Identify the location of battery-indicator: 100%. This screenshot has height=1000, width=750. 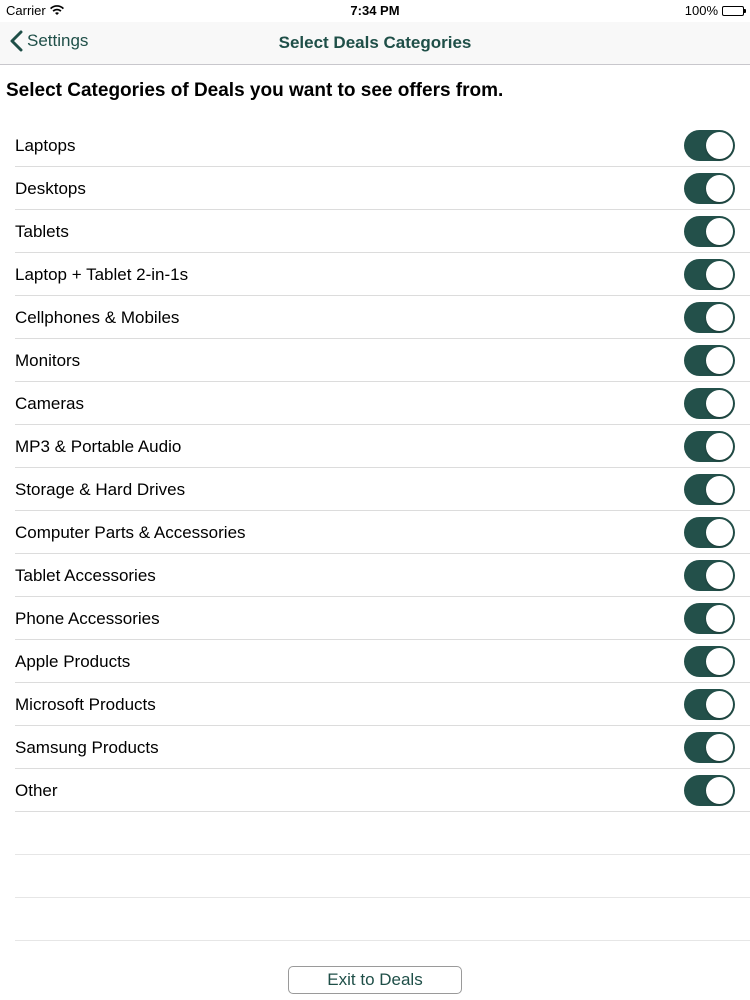
(715, 10).